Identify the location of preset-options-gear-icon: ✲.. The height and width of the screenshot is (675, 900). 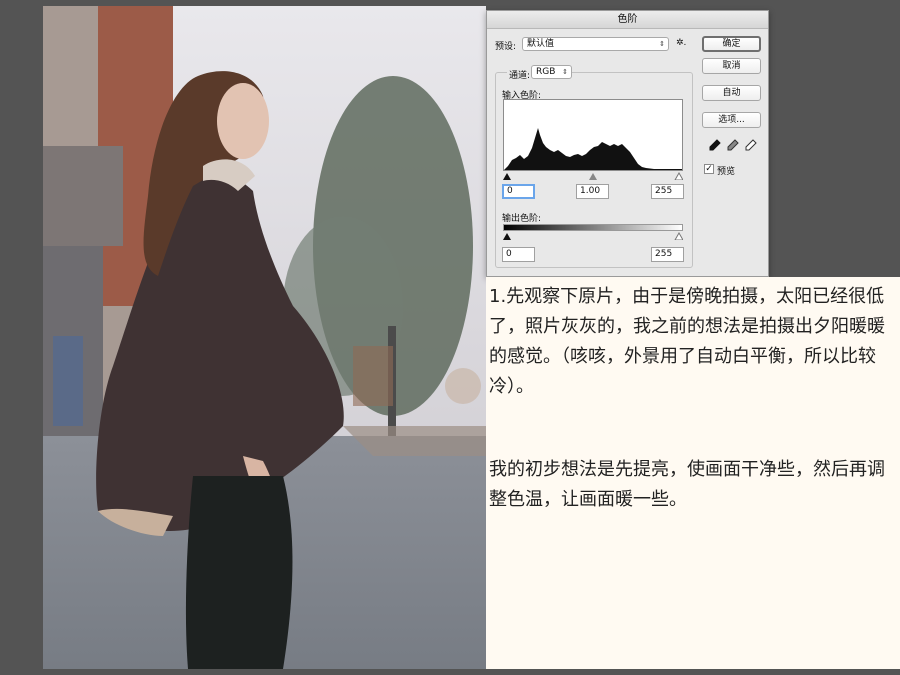
(681, 43).